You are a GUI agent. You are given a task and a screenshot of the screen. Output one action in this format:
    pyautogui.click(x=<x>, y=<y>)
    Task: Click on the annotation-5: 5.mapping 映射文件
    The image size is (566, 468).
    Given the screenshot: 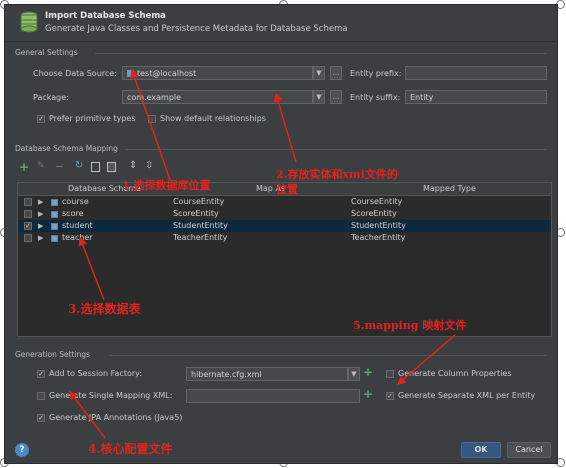 What is the action you would take?
    pyautogui.click(x=410, y=325)
    